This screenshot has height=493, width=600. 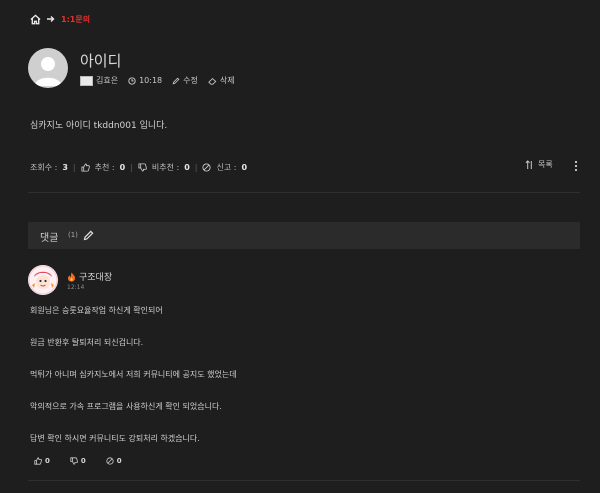 What do you see at coordinates (65, 167) in the screenshot?
I see `views-count: 3` at bounding box center [65, 167].